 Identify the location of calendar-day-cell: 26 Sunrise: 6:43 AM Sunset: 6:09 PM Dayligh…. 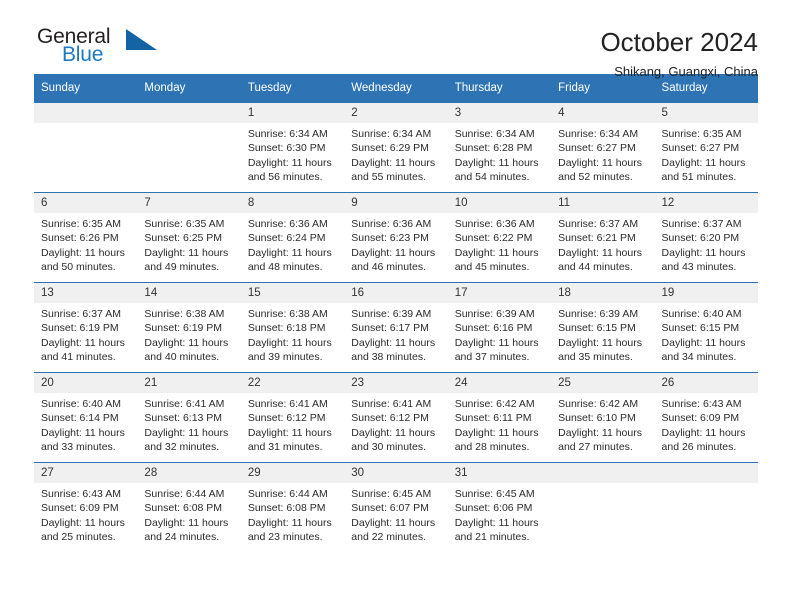
(706, 417).